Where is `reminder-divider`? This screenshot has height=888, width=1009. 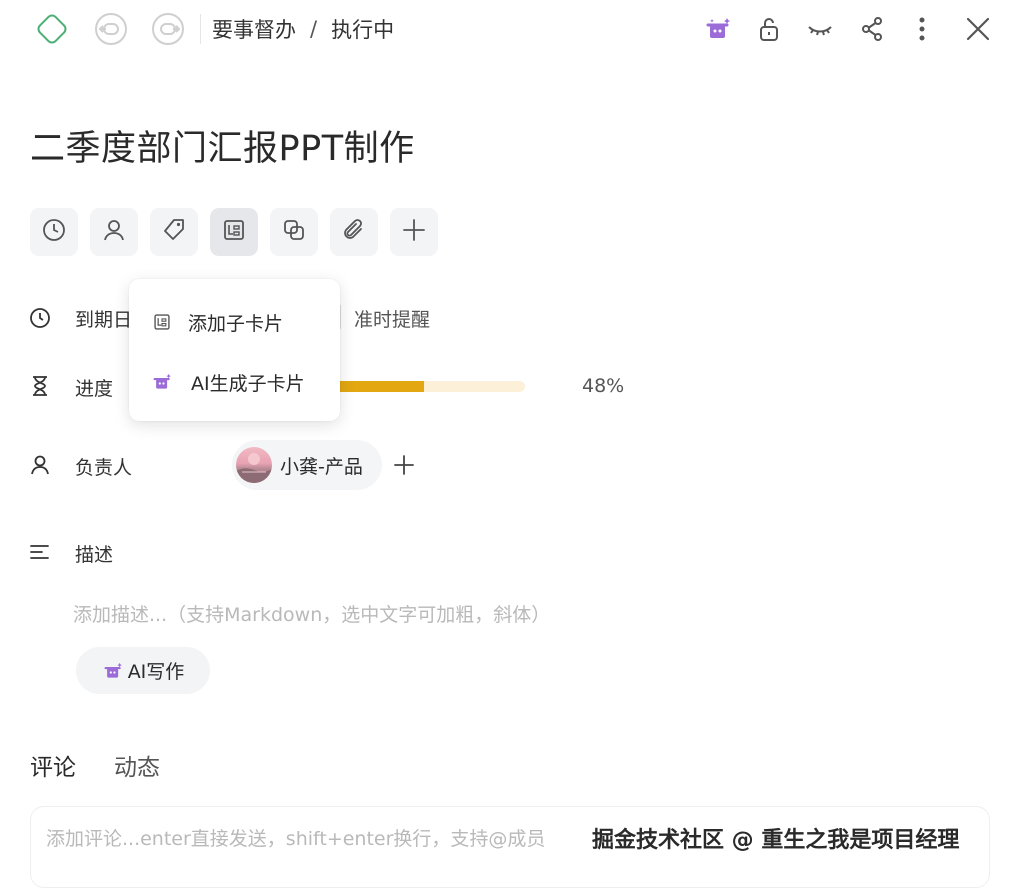
reminder-divider is located at coordinates (340, 317).